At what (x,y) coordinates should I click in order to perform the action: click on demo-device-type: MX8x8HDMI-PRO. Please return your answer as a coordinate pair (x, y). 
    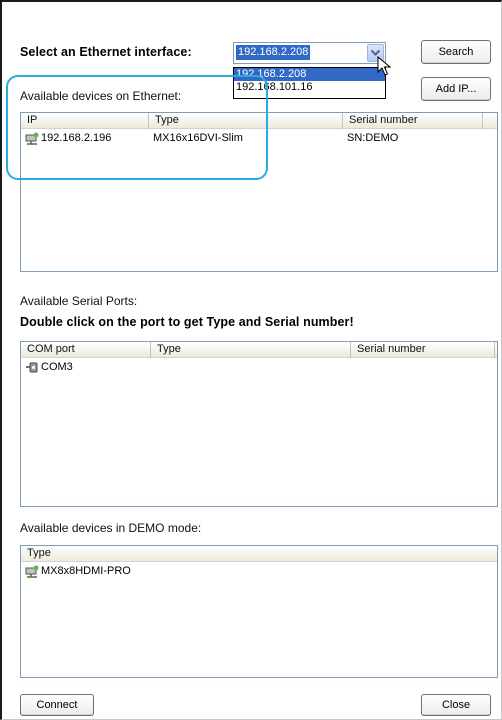
    Looking at the image, I should click on (86, 571).